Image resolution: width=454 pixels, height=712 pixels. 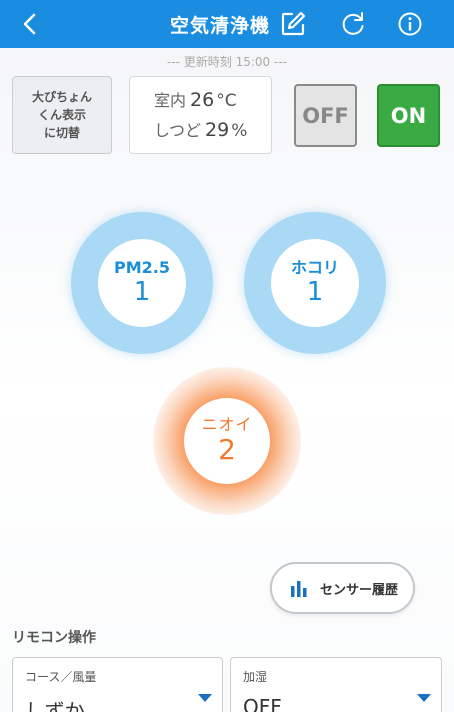 I want to click on page-title: 空気清浄機, so click(x=219, y=26).